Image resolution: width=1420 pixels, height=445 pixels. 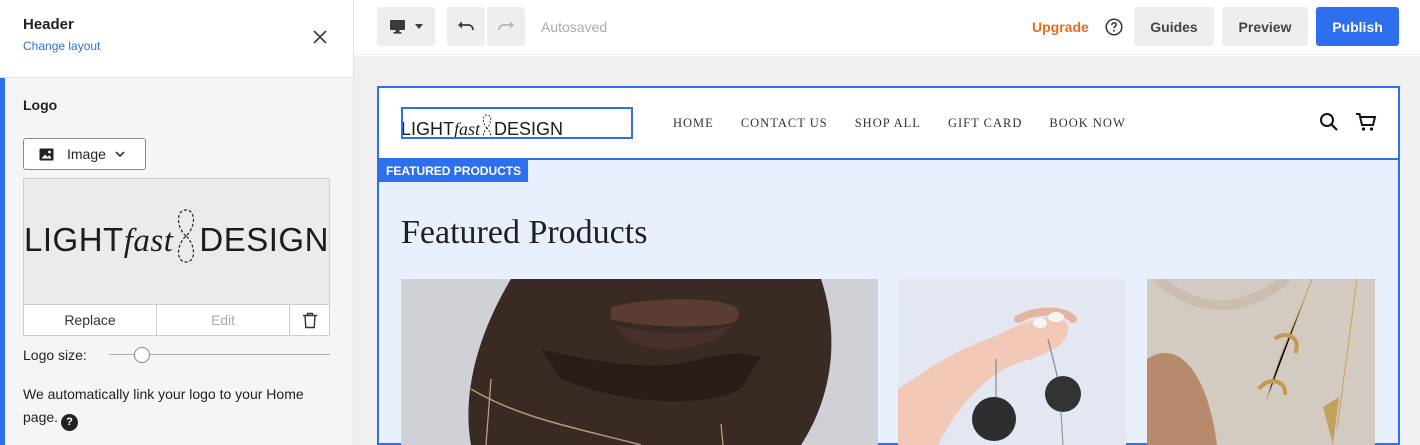 I want to click on panel-header: Header Change layout, so click(x=176, y=39).